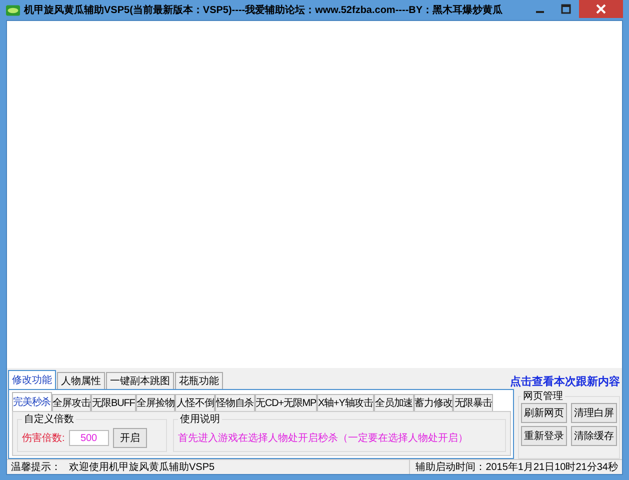 The height and width of the screenshot is (480, 629). Describe the element at coordinates (286, 402) in the screenshot. I see `tab: 无CD+无限MP` at that location.